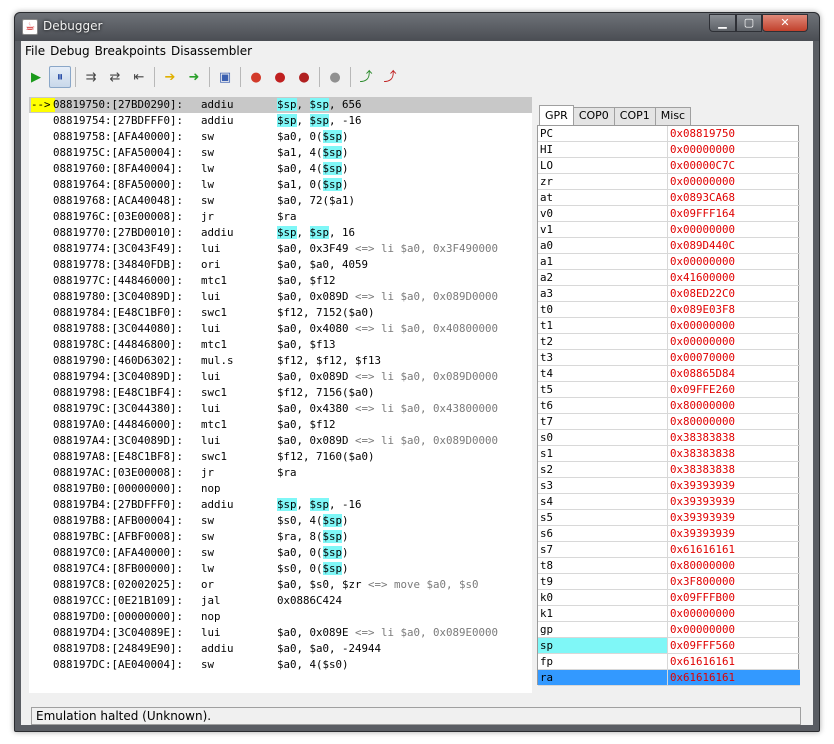 The image size is (834, 744). What do you see at coordinates (669, 342) in the screenshot?
I see `register-row-t2: t2 0x00000000` at bounding box center [669, 342].